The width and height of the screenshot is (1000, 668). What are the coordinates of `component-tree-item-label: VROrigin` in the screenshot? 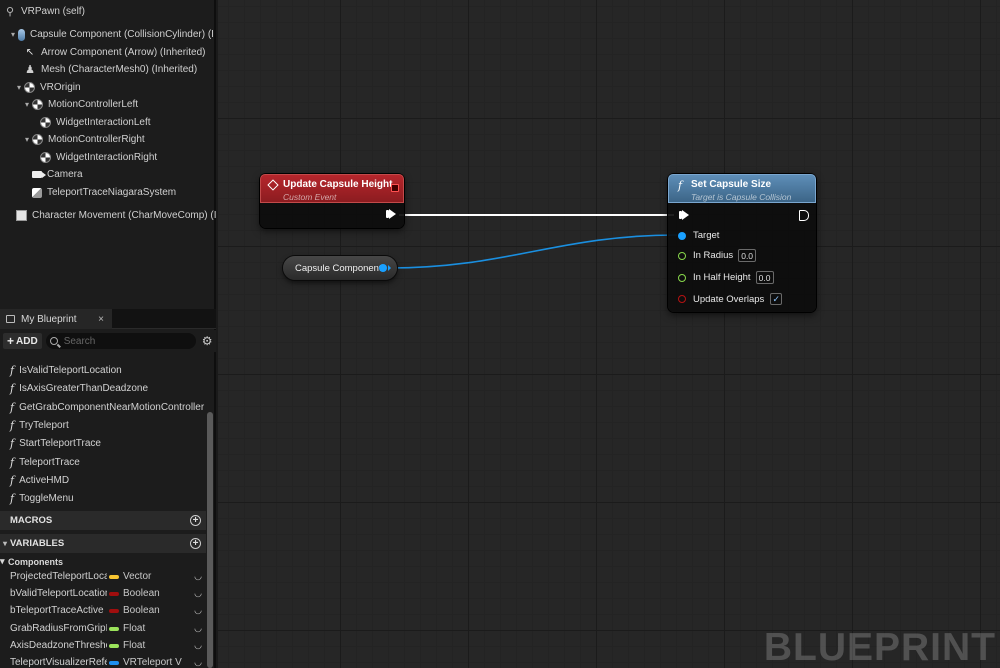 It's located at (60, 87).